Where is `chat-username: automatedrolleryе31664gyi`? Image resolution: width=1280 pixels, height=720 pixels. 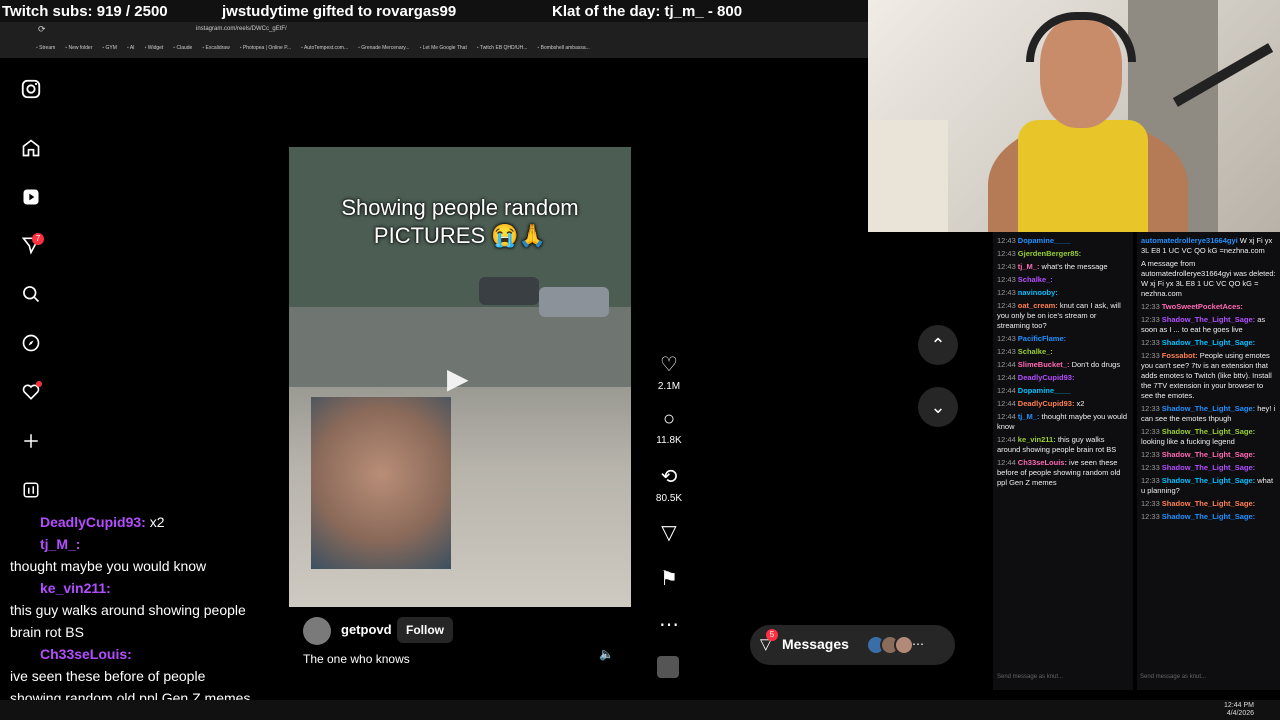 chat-username: automatedrolleryе31664gyi is located at coordinates (1190, 240).